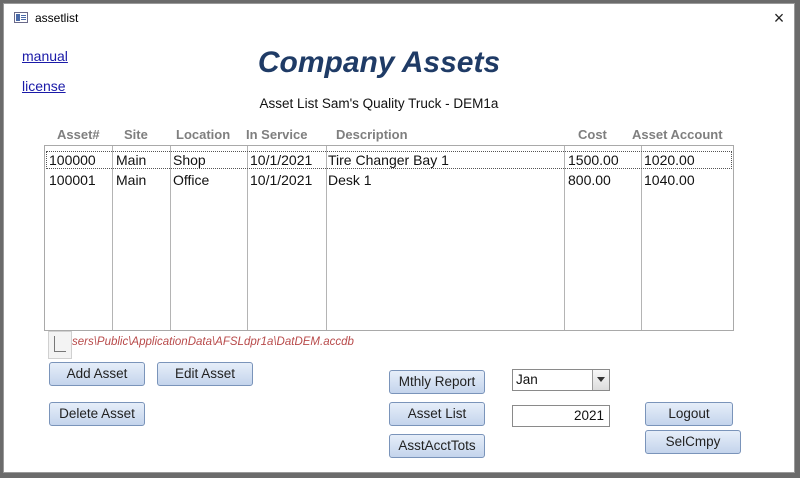 This screenshot has height=478, width=800. I want to click on year-input: 2021, so click(561, 416).